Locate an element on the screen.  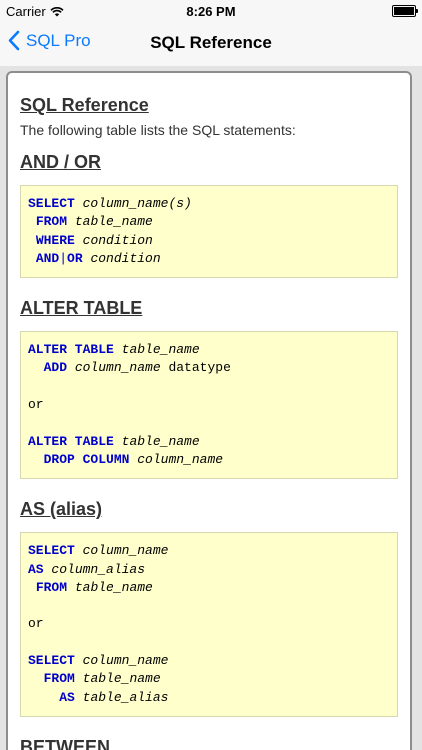
code-line: AND|OR condition is located at coordinates (209, 259).